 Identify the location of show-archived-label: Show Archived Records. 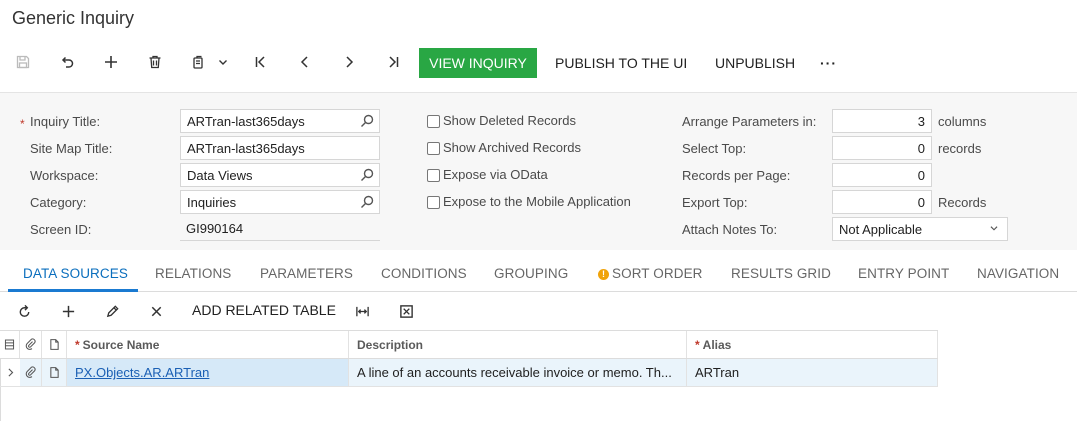
(512, 147).